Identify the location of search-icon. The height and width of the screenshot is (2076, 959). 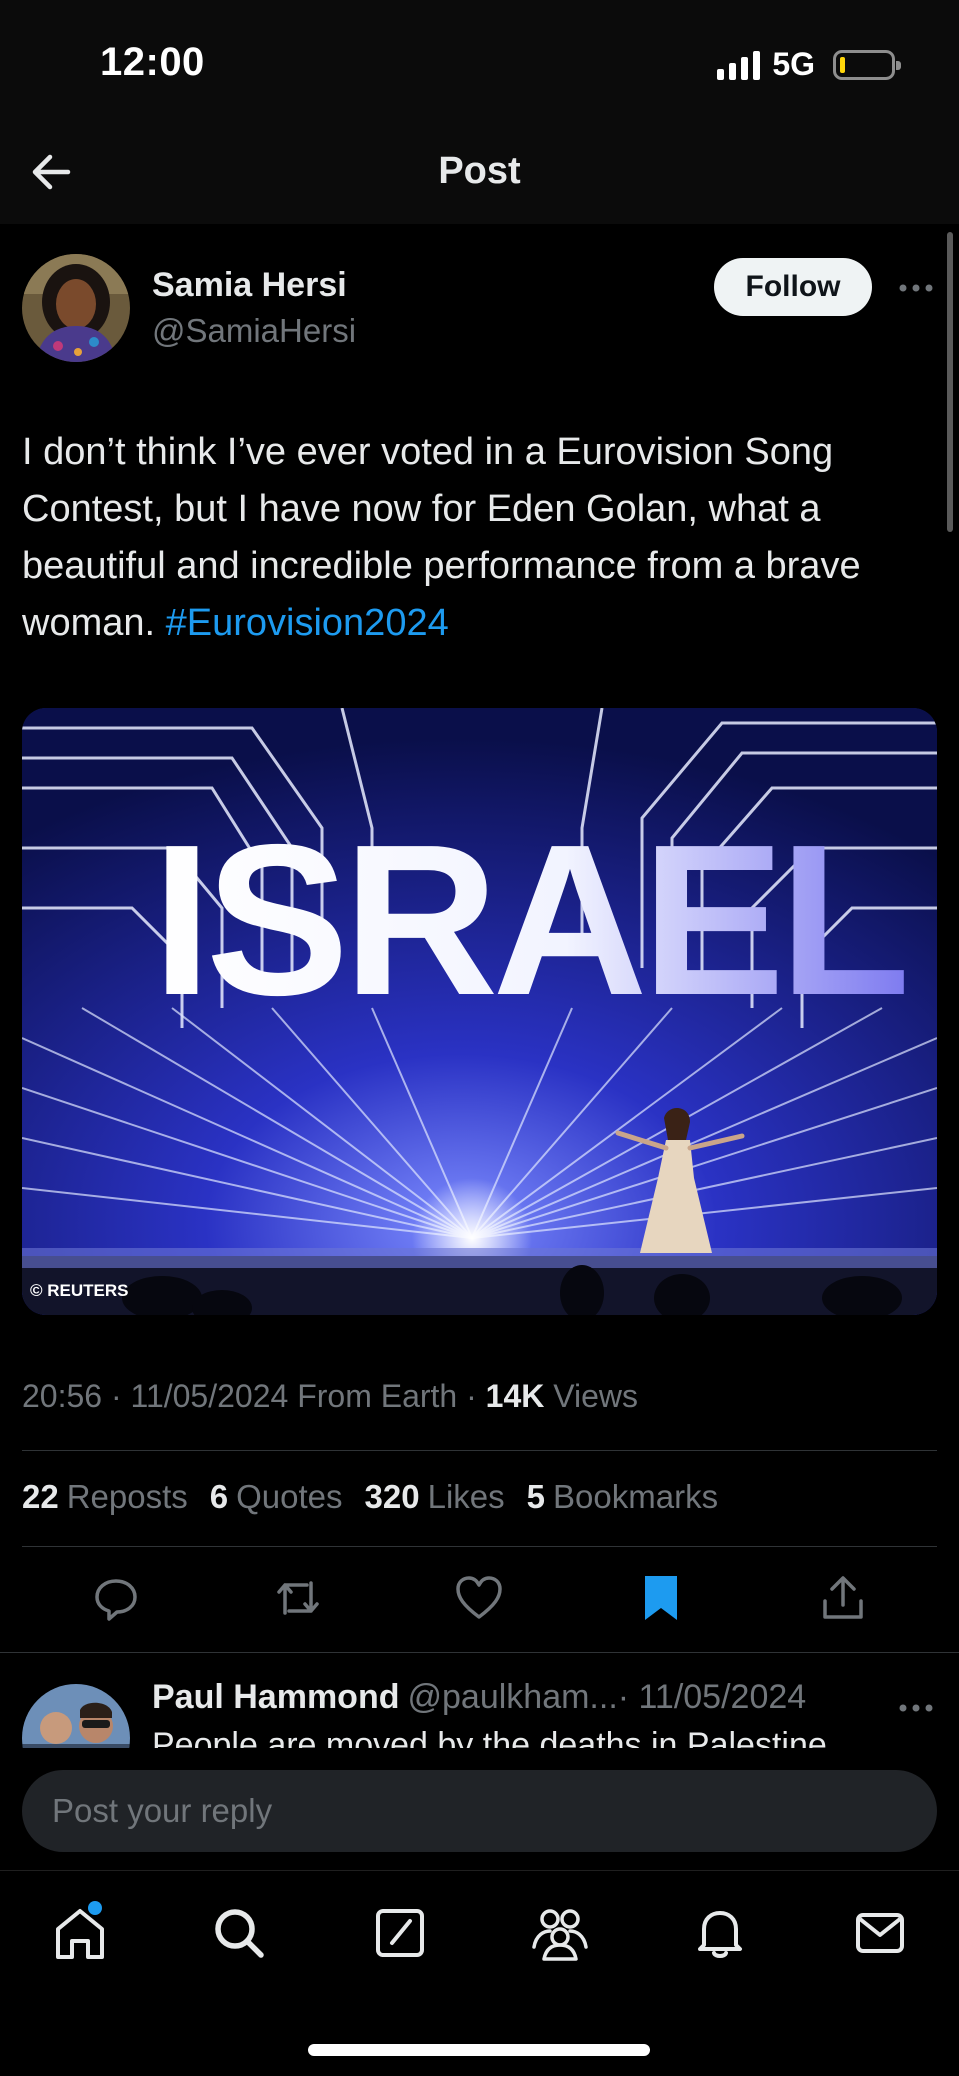
(239, 1933).